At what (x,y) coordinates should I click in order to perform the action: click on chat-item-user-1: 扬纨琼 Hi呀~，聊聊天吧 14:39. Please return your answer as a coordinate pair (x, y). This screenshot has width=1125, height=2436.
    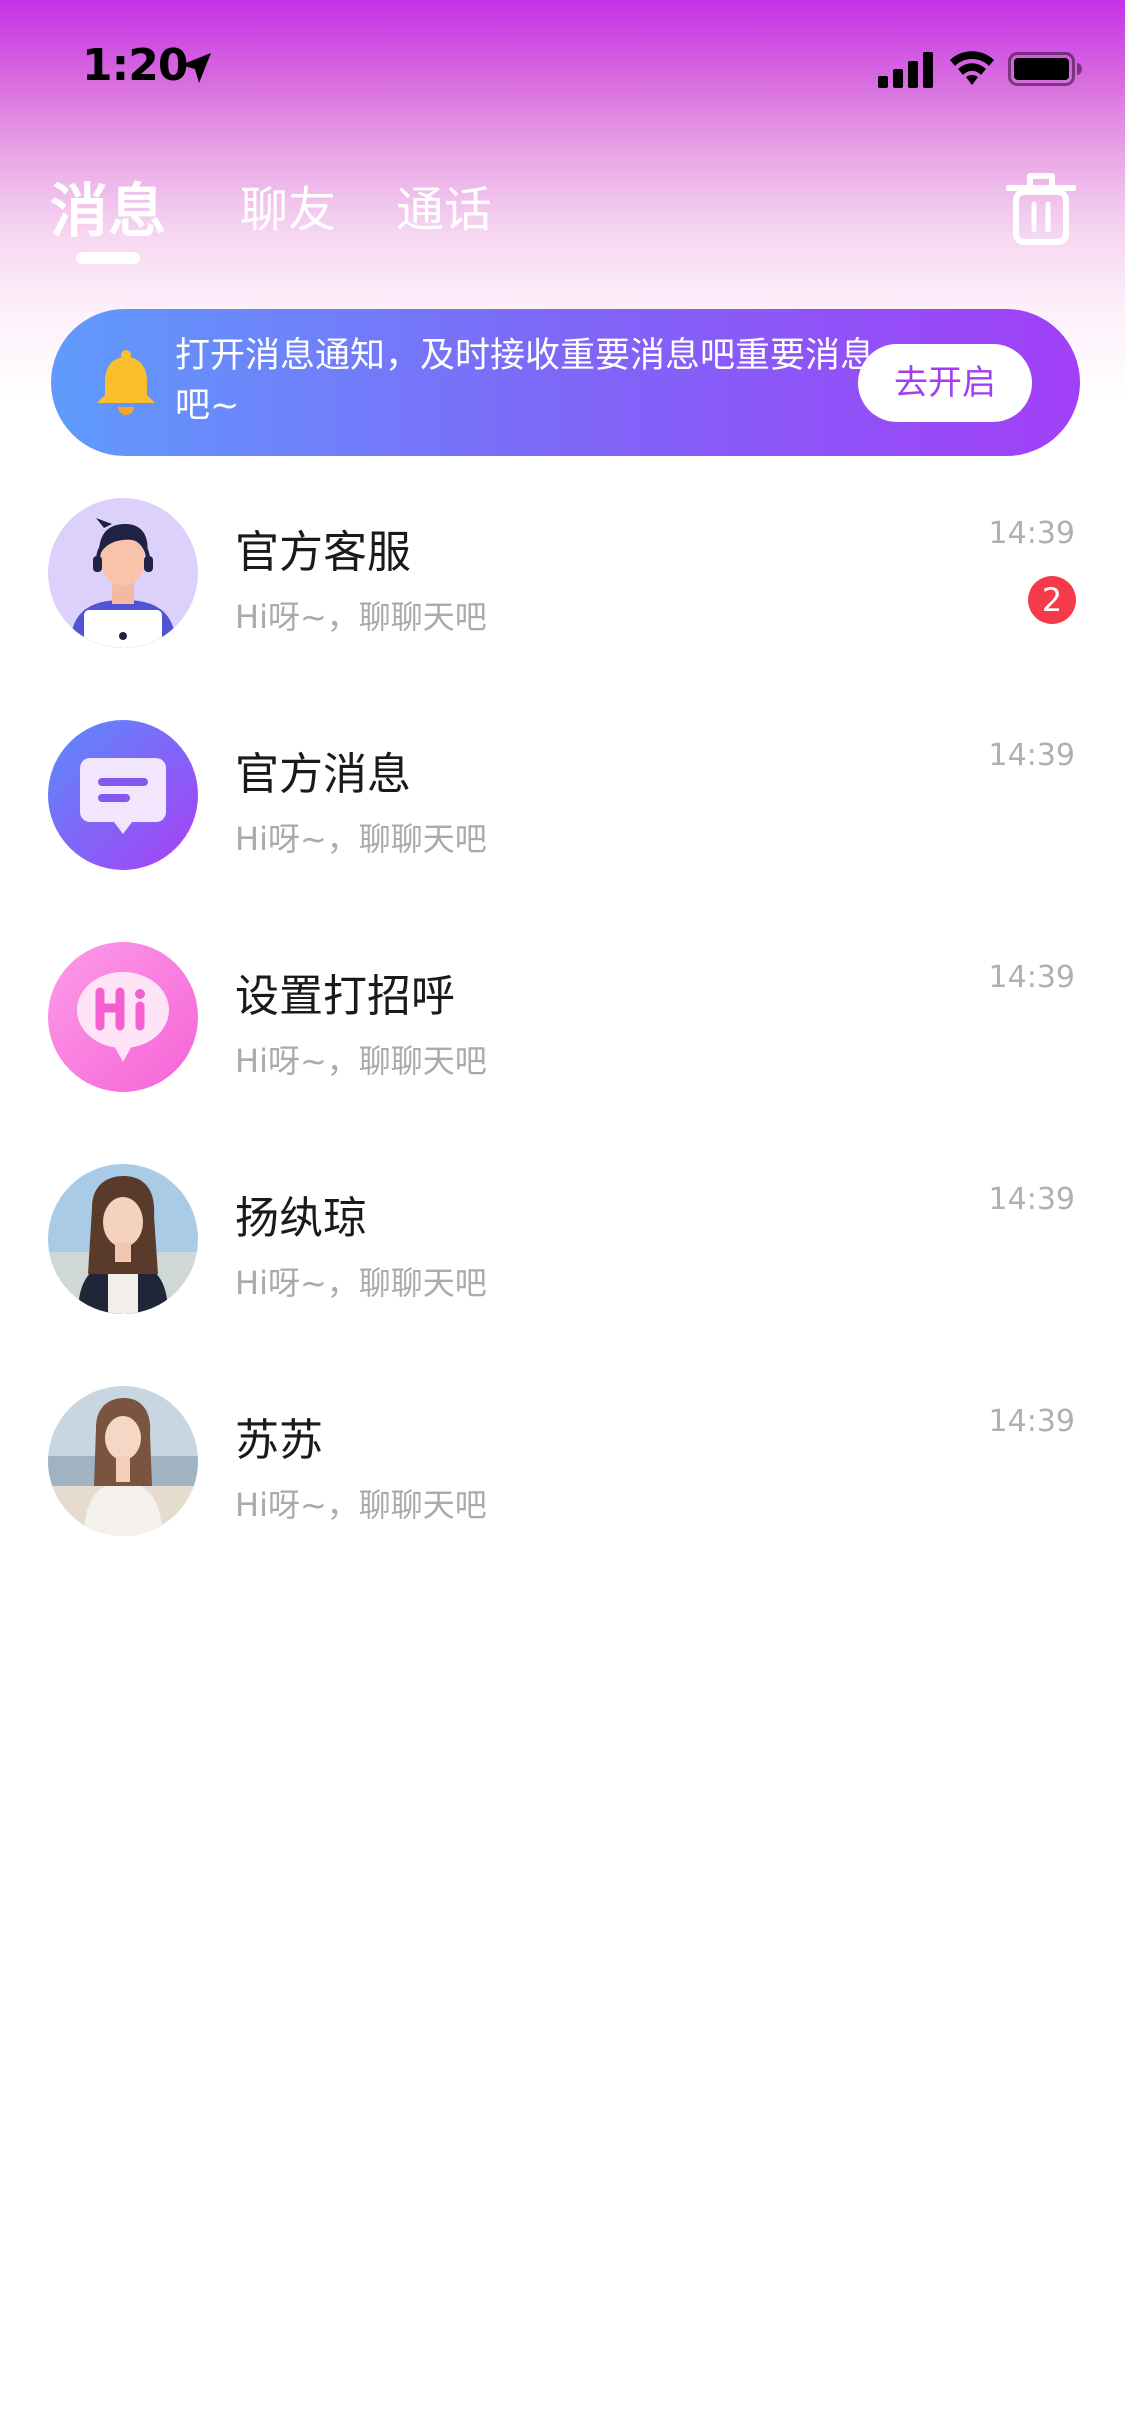
    Looking at the image, I should click on (562, 1267).